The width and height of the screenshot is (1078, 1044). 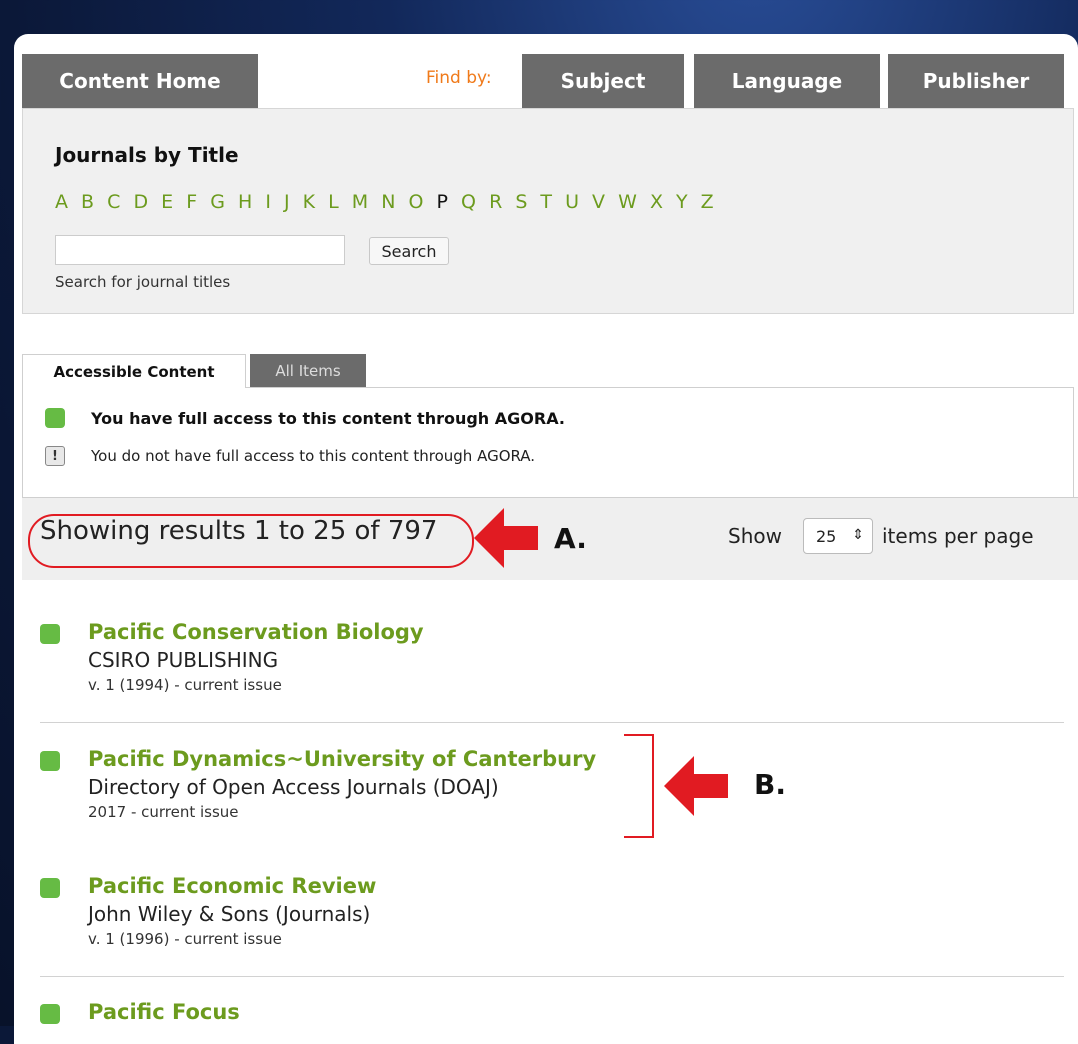 What do you see at coordinates (838, 536) in the screenshot?
I see `items-per-page-select: 25 ⇕` at bounding box center [838, 536].